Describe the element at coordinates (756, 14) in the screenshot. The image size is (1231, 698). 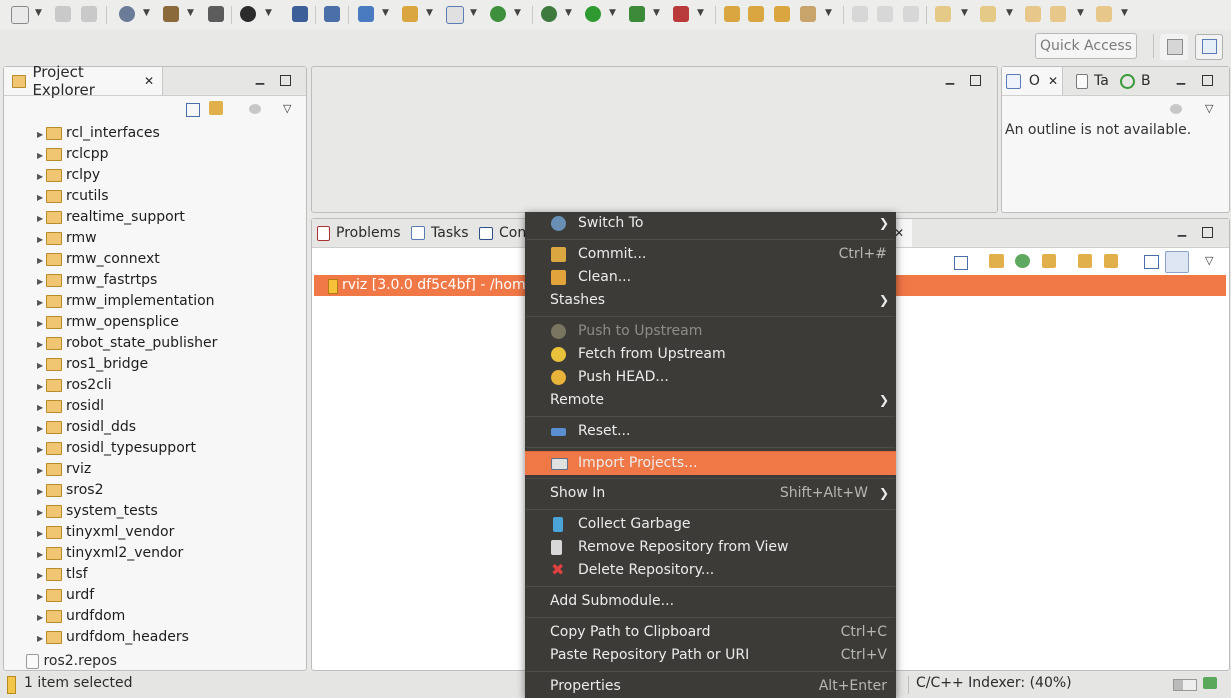
I see `open-element-icon` at that location.